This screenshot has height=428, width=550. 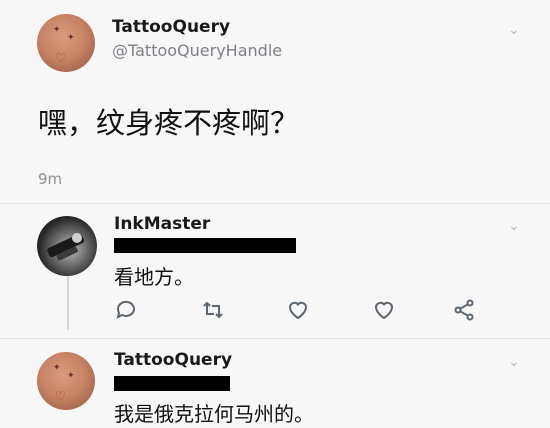 What do you see at coordinates (214, 414) in the screenshot?
I see `reply-text: 我是俄克拉何马州的。` at bounding box center [214, 414].